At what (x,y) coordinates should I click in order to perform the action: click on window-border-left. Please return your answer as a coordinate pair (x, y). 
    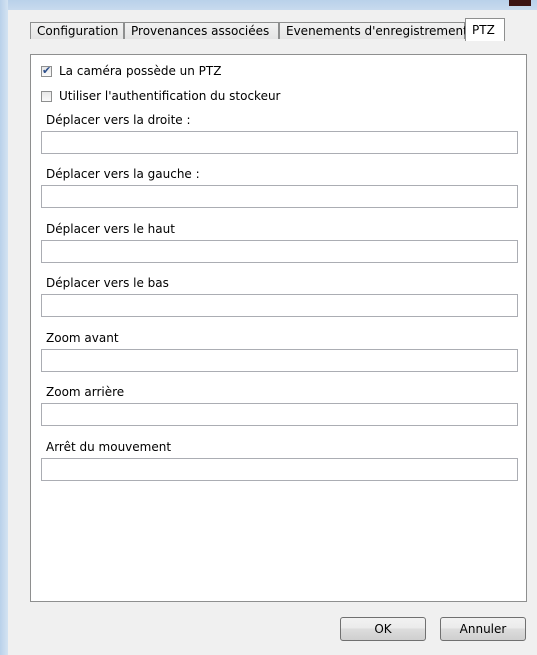
    Looking at the image, I should click on (4, 327).